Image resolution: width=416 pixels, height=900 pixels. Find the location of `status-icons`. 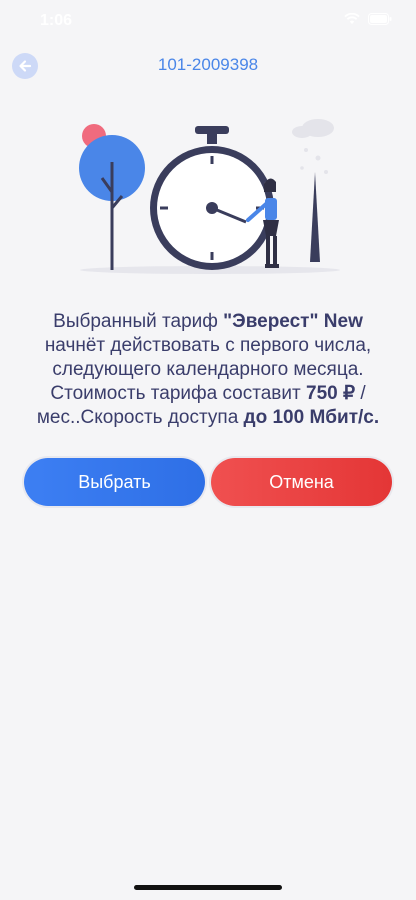

status-icons is located at coordinates (368, 19).